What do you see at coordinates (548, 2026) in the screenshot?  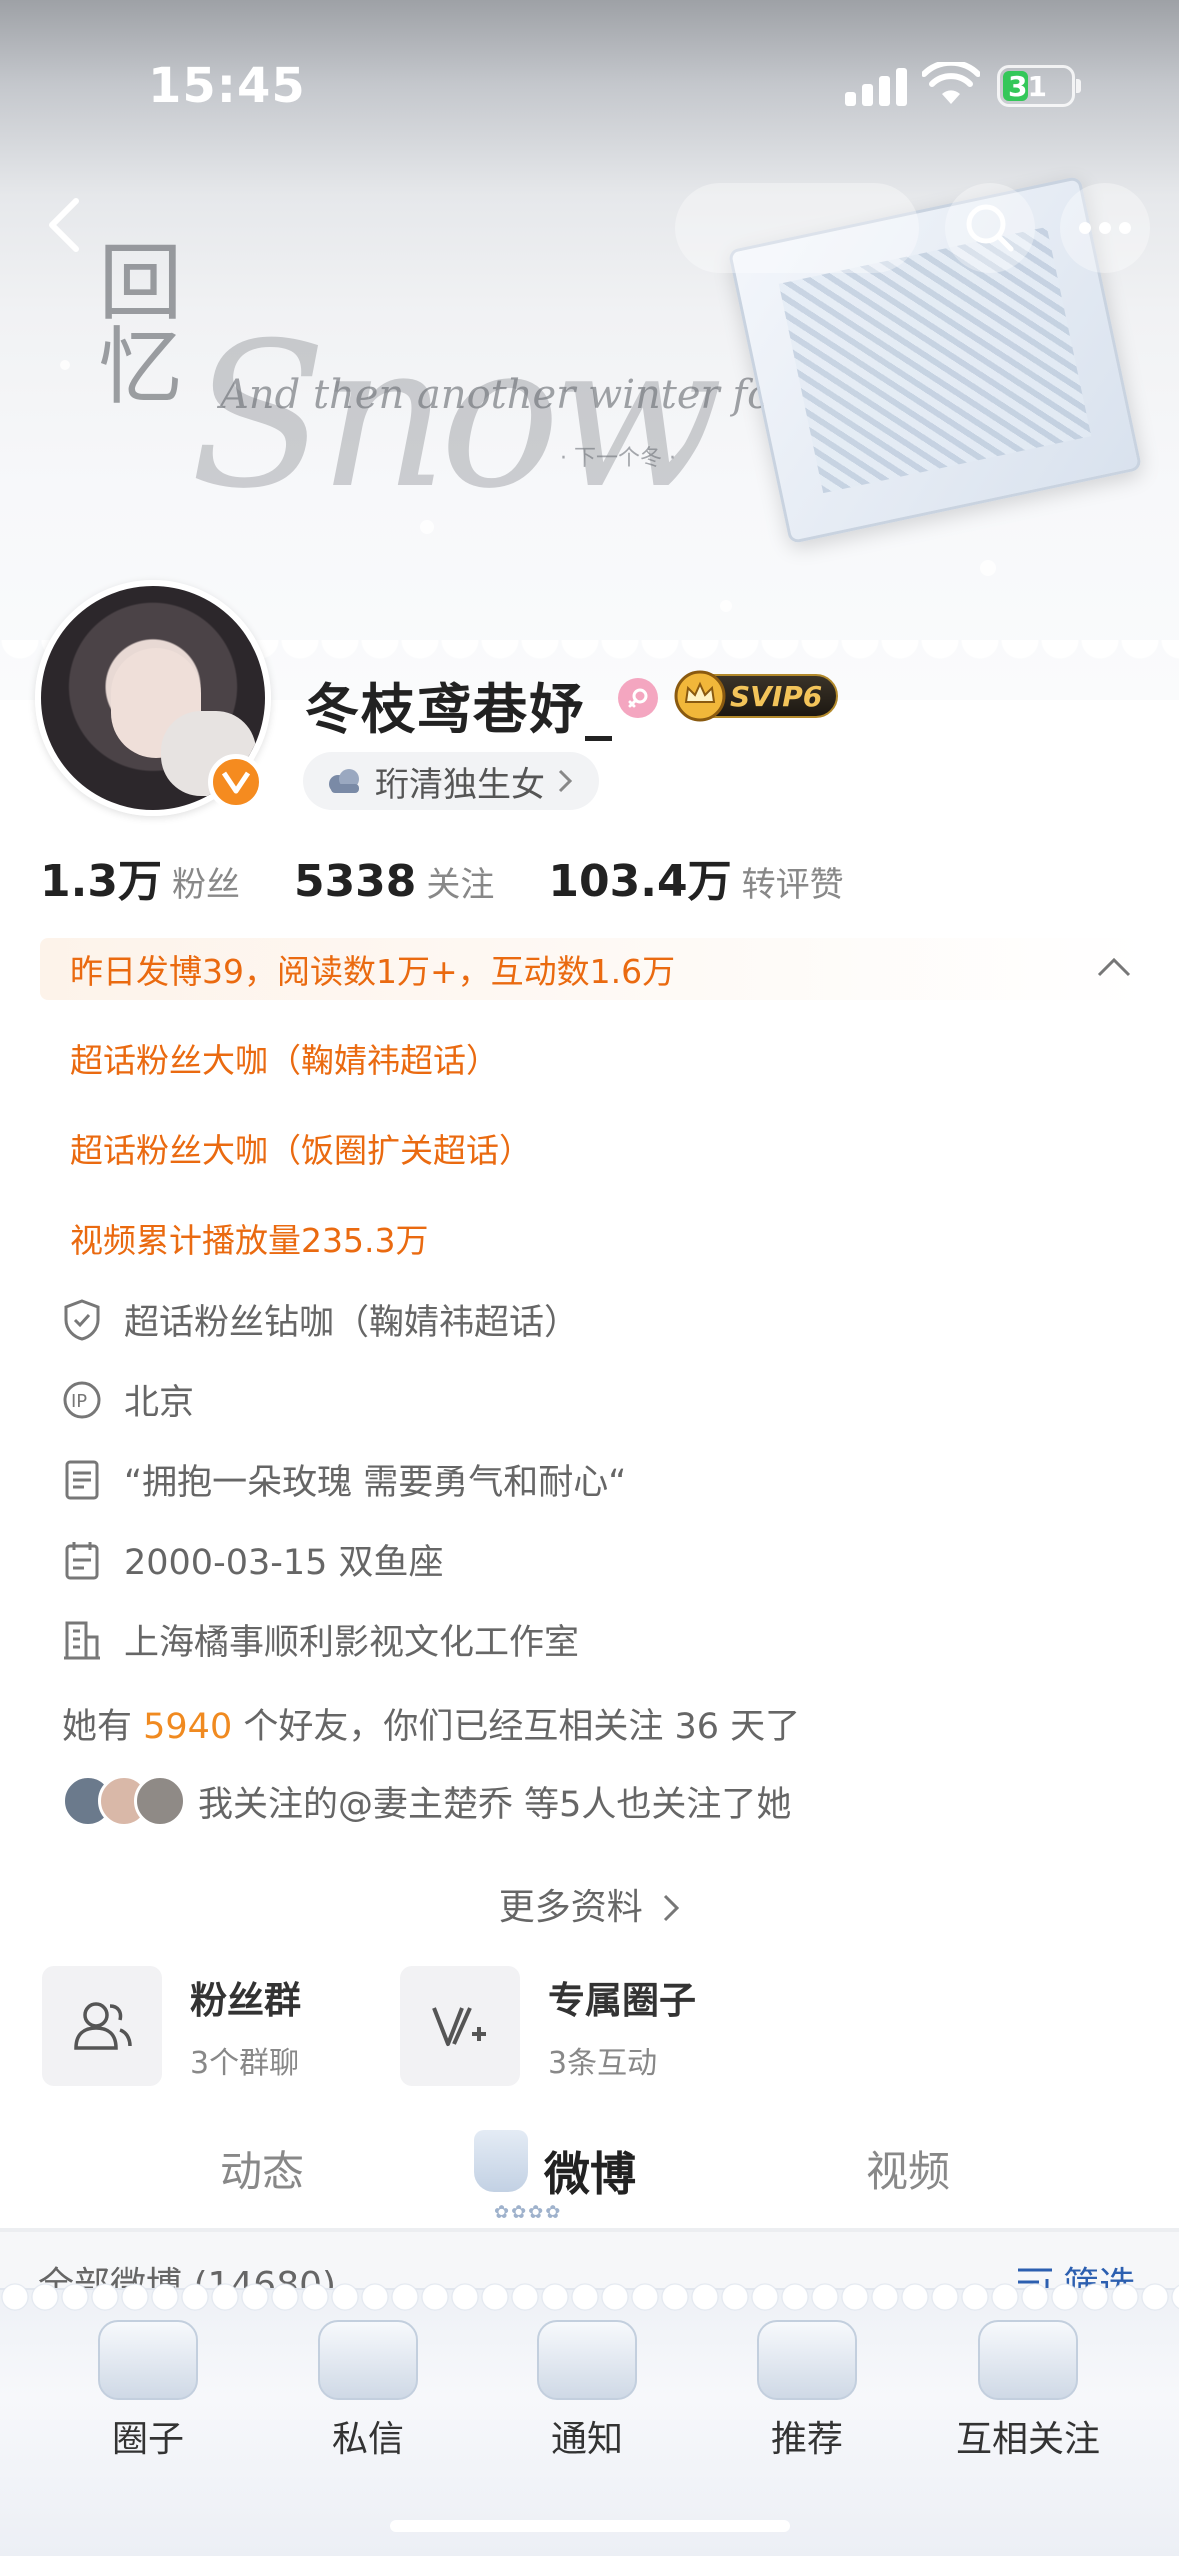 I see `exclusive-circle-card: 专属圈子 3条互动` at bounding box center [548, 2026].